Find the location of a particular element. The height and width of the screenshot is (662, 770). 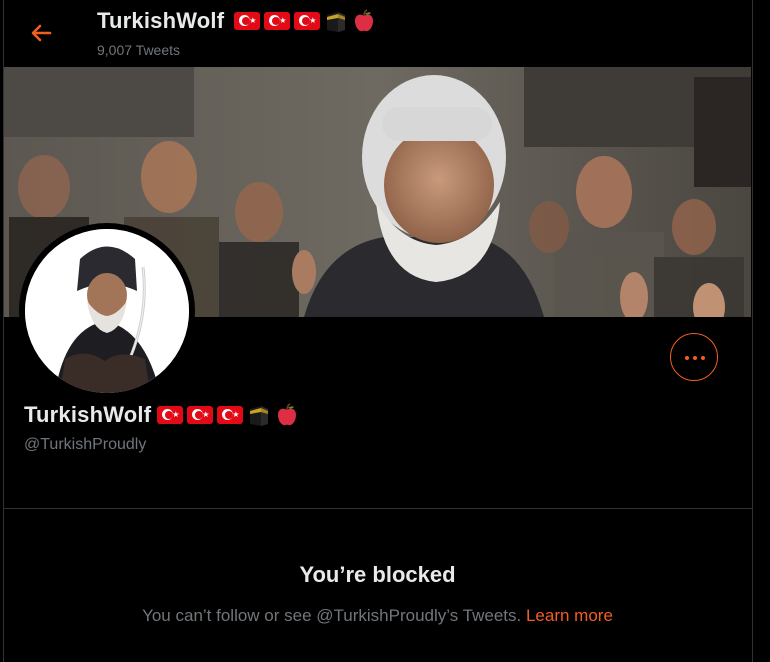

more-options-button is located at coordinates (694, 357).